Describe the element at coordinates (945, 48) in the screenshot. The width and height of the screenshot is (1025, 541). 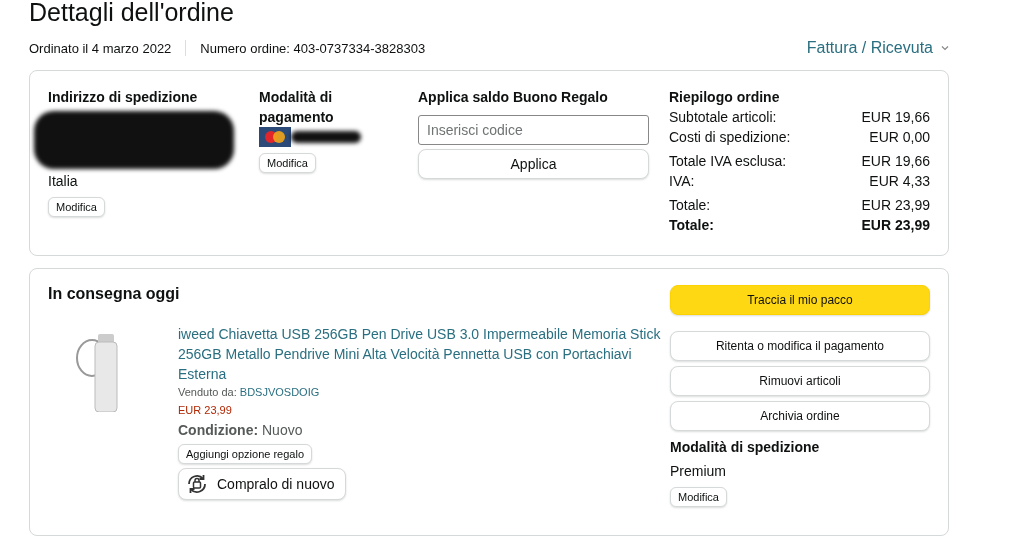
I see `caret-icon` at that location.